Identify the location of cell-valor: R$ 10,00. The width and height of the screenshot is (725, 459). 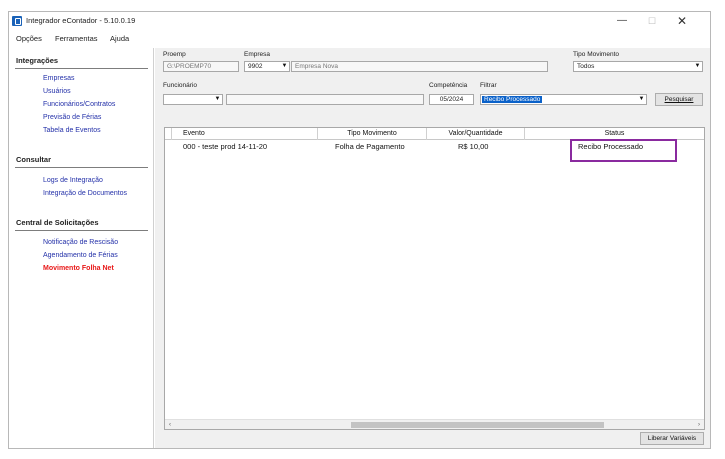
(473, 146).